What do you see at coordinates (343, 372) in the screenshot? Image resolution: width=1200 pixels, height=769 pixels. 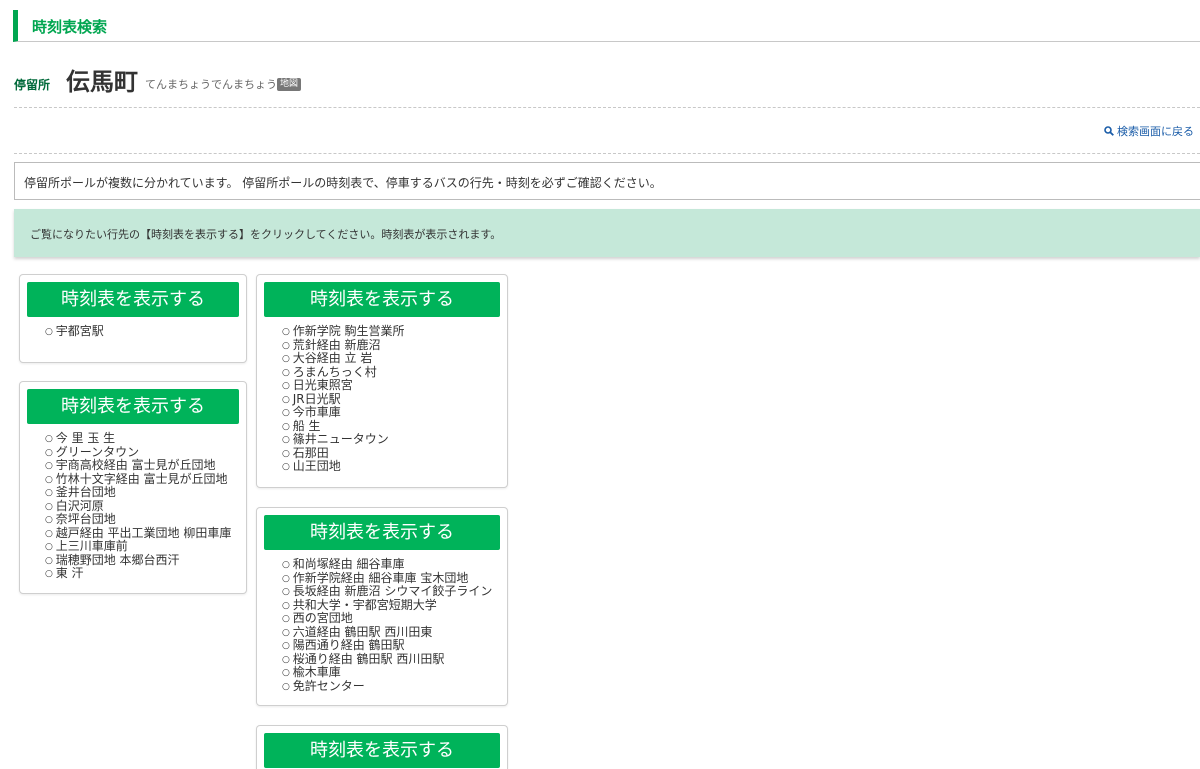 I see `destination-item: ろまんちっく村` at bounding box center [343, 372].